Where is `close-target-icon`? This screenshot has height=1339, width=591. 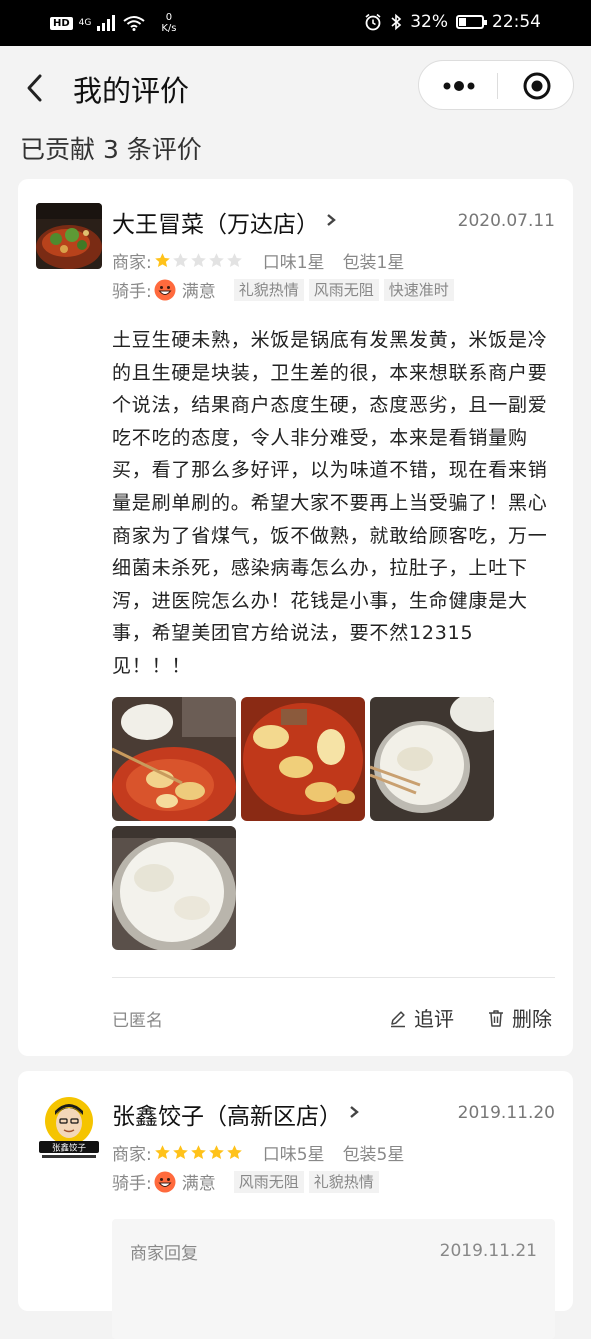
close-target-icon is located at coordinates (537, 86).